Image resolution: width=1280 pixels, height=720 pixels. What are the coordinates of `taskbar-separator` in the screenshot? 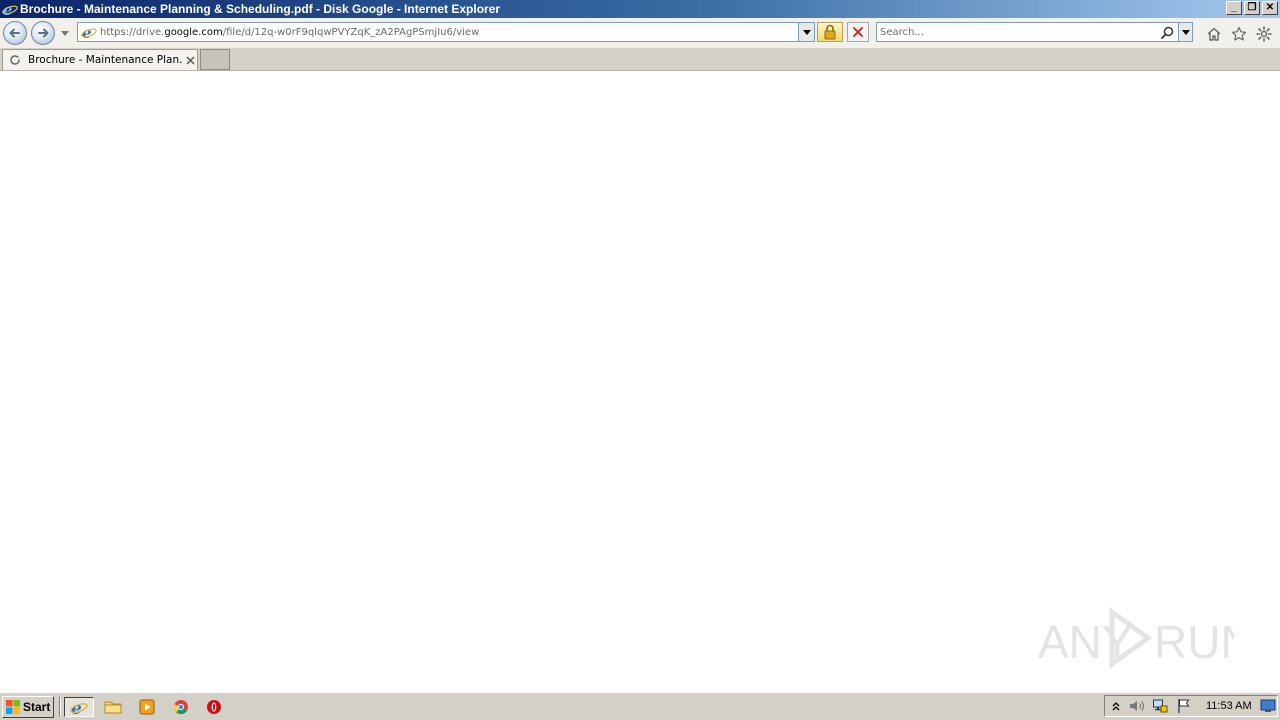 It's located at (60, 707).